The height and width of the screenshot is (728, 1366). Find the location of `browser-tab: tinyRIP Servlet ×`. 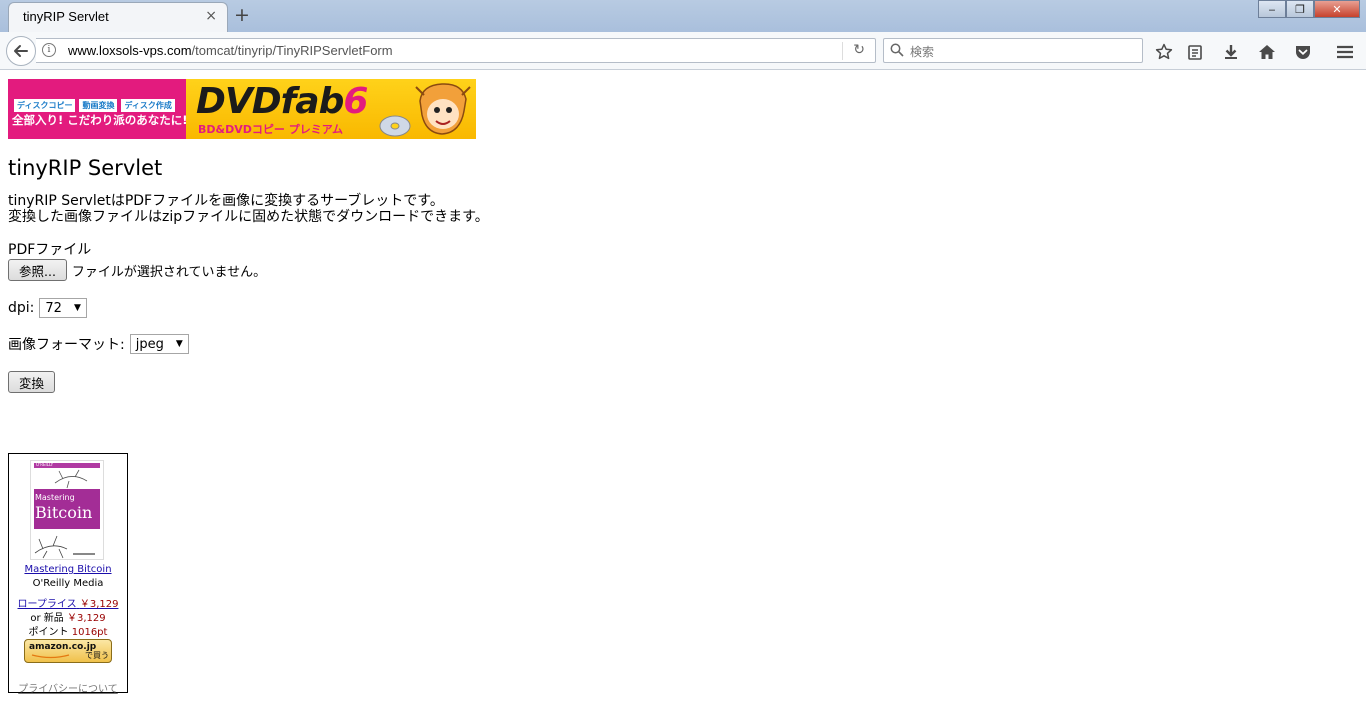

browser-tab: tinyRIP Servlet × is located at coordinates (118, 17).